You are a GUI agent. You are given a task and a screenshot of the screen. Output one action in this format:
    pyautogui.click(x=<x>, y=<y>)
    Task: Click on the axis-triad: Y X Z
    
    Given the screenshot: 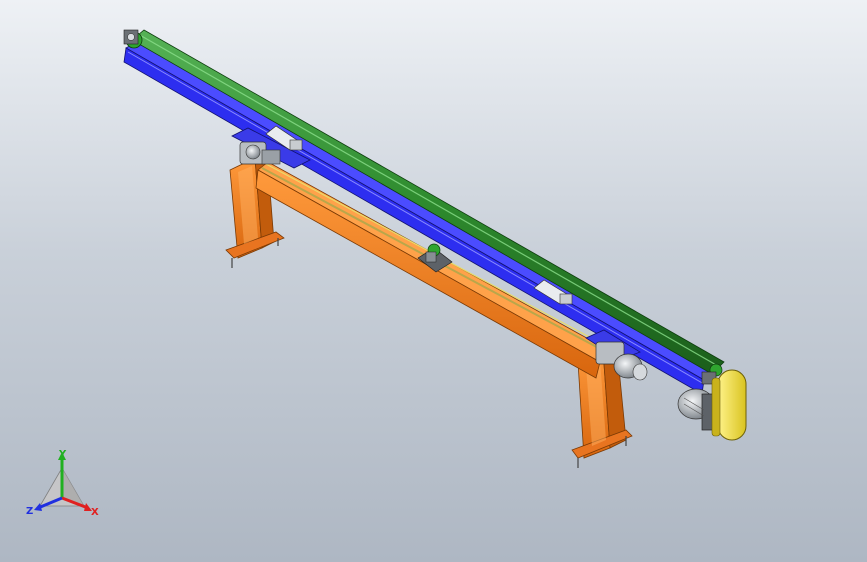 What is the action you would take?
    pyautogui.click(x=62, y=483)
    